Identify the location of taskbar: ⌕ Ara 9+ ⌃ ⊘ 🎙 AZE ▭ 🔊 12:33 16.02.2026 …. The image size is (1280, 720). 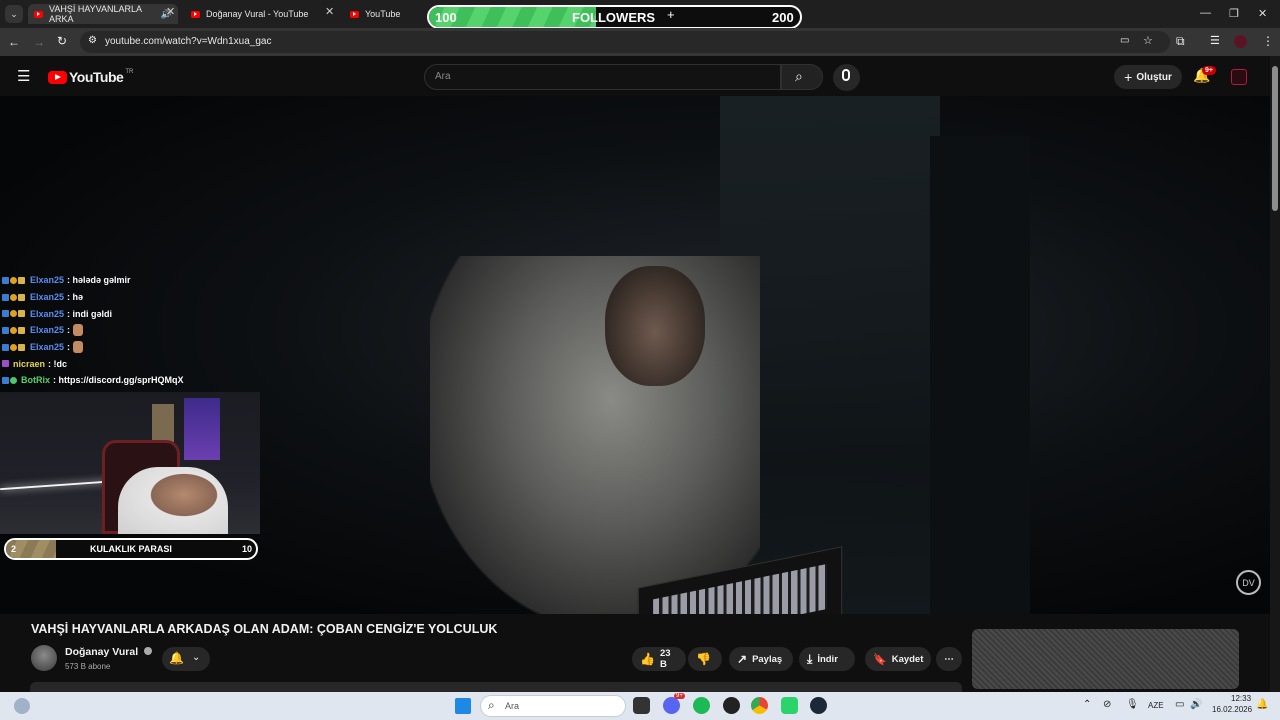
(640, 706).